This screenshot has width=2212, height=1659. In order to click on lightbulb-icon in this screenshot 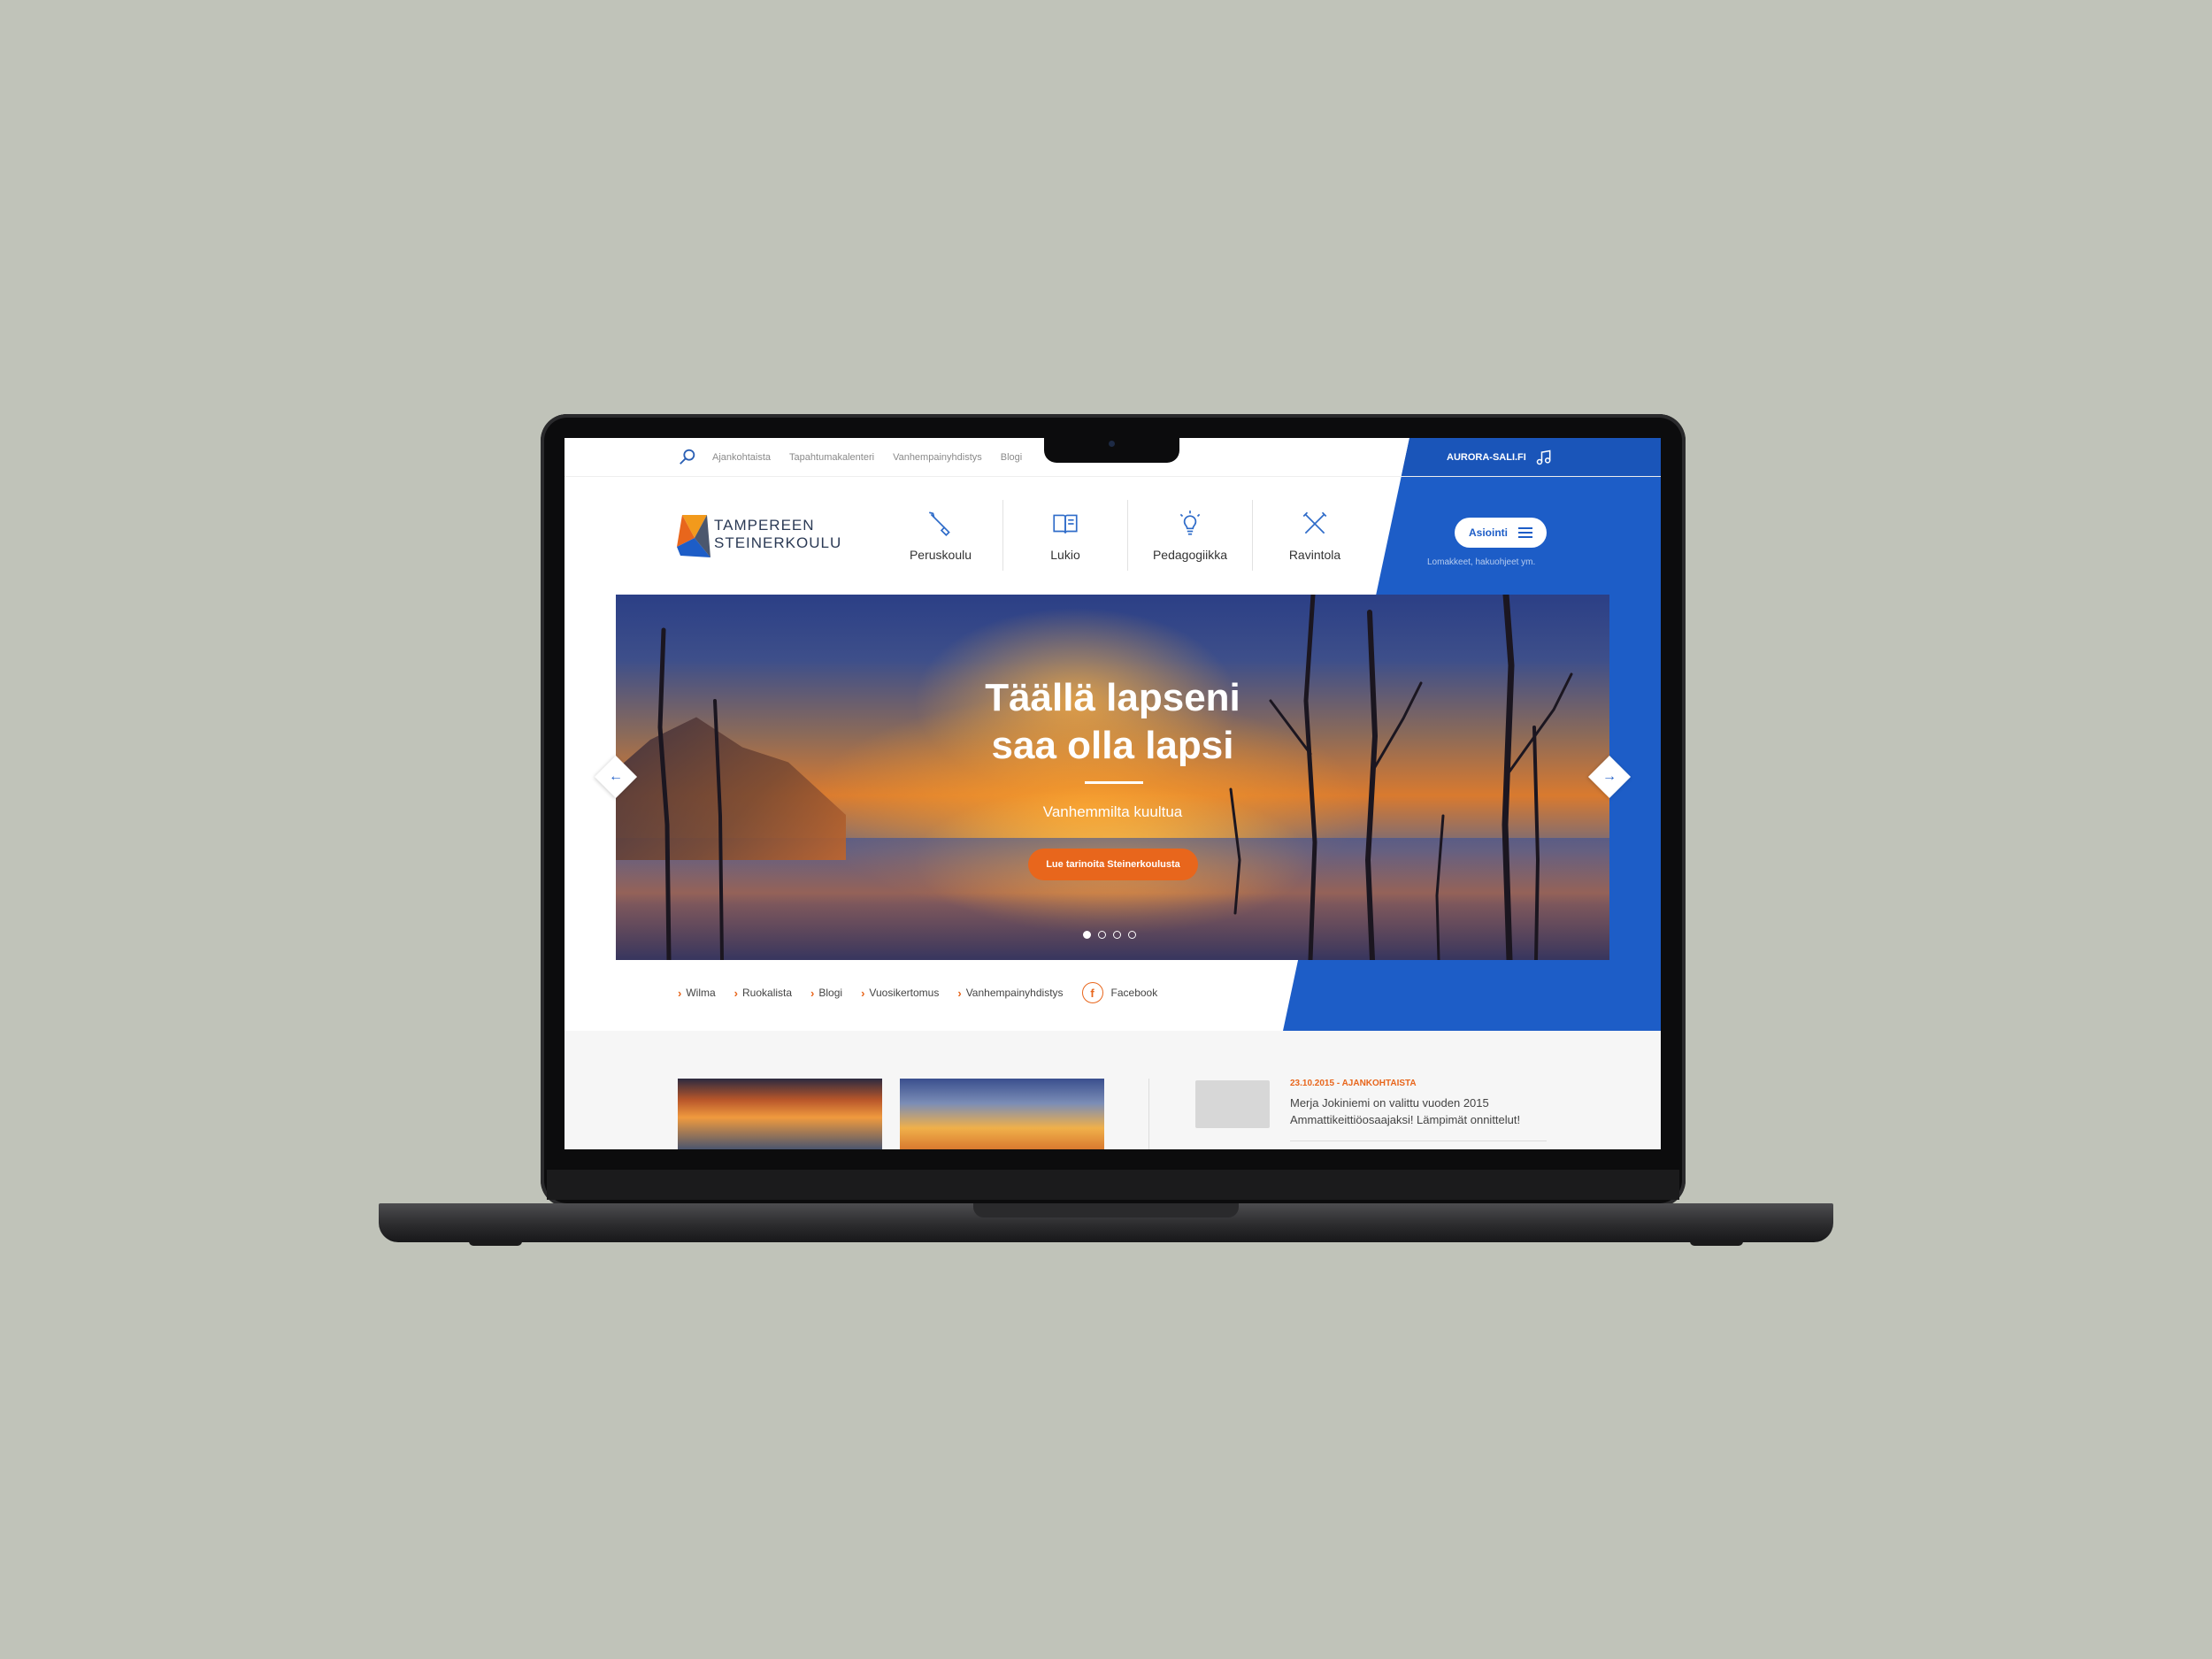, I will do `click(1190, 523)`.